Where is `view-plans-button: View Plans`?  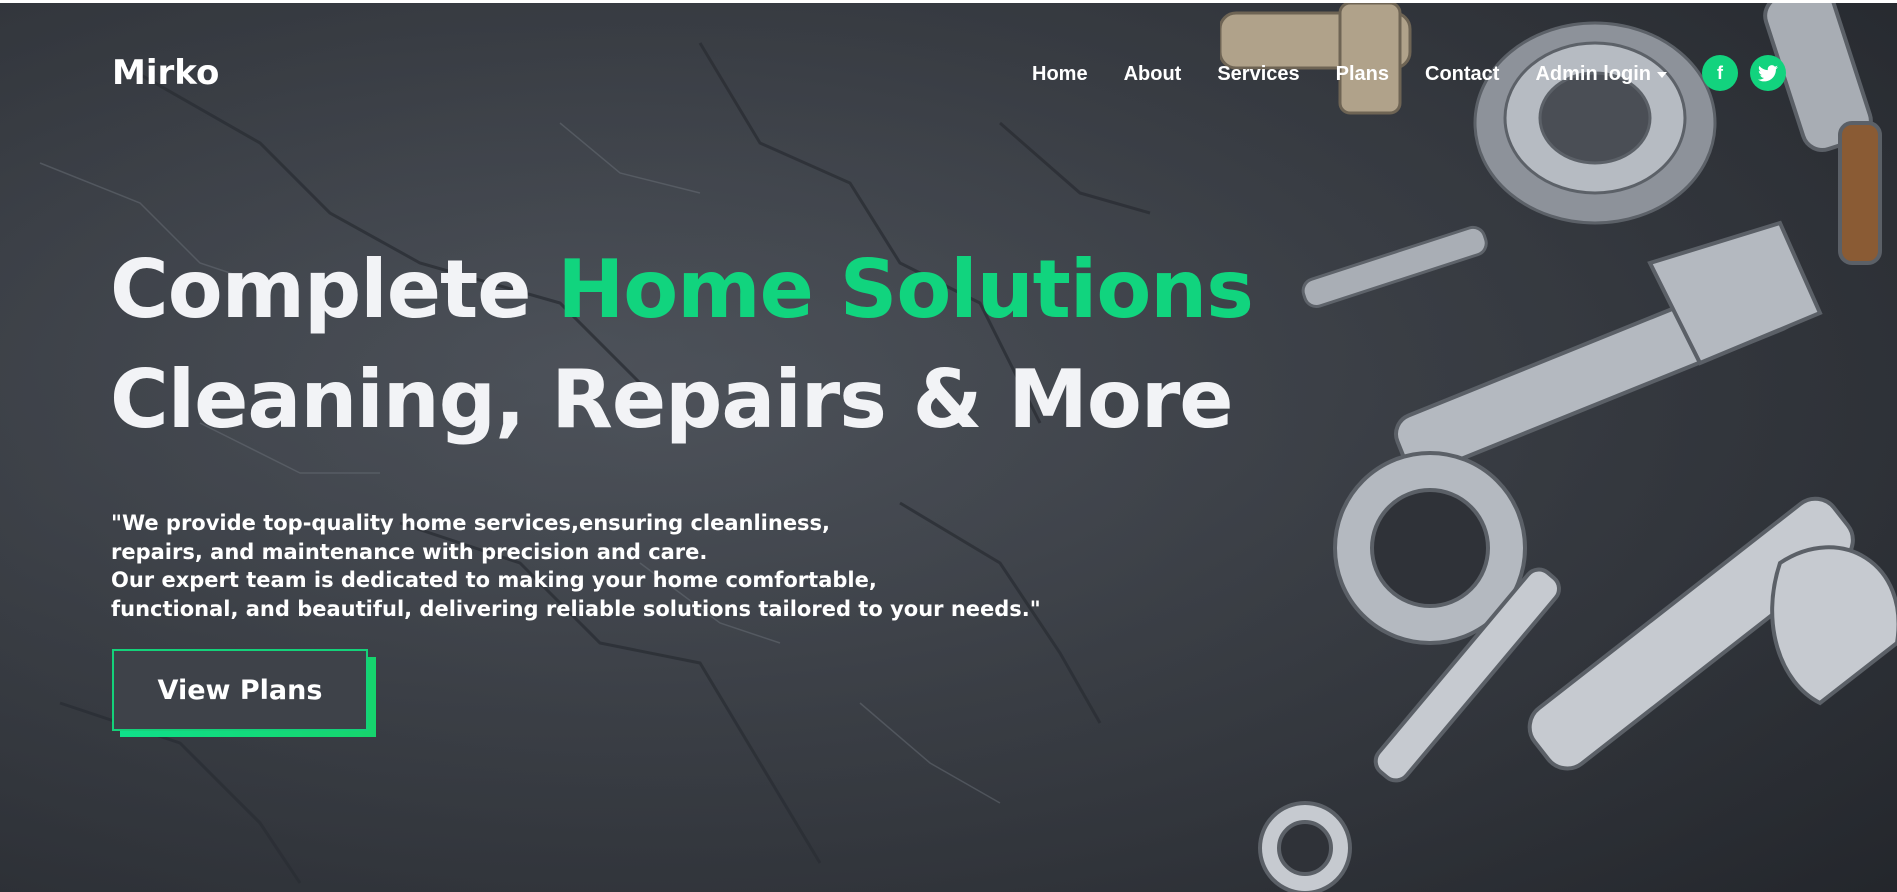
view-plans-button: View Plans is located at coordinates (240, 690).